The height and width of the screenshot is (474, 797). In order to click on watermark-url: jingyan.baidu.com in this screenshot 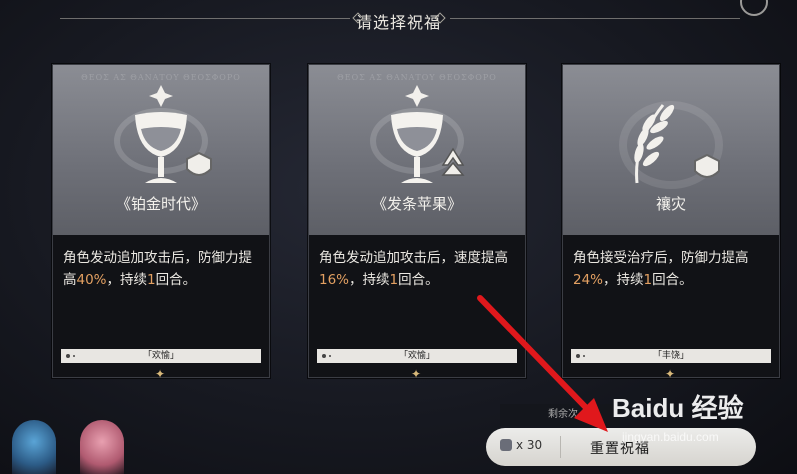, I will do `click(670, 437)`.